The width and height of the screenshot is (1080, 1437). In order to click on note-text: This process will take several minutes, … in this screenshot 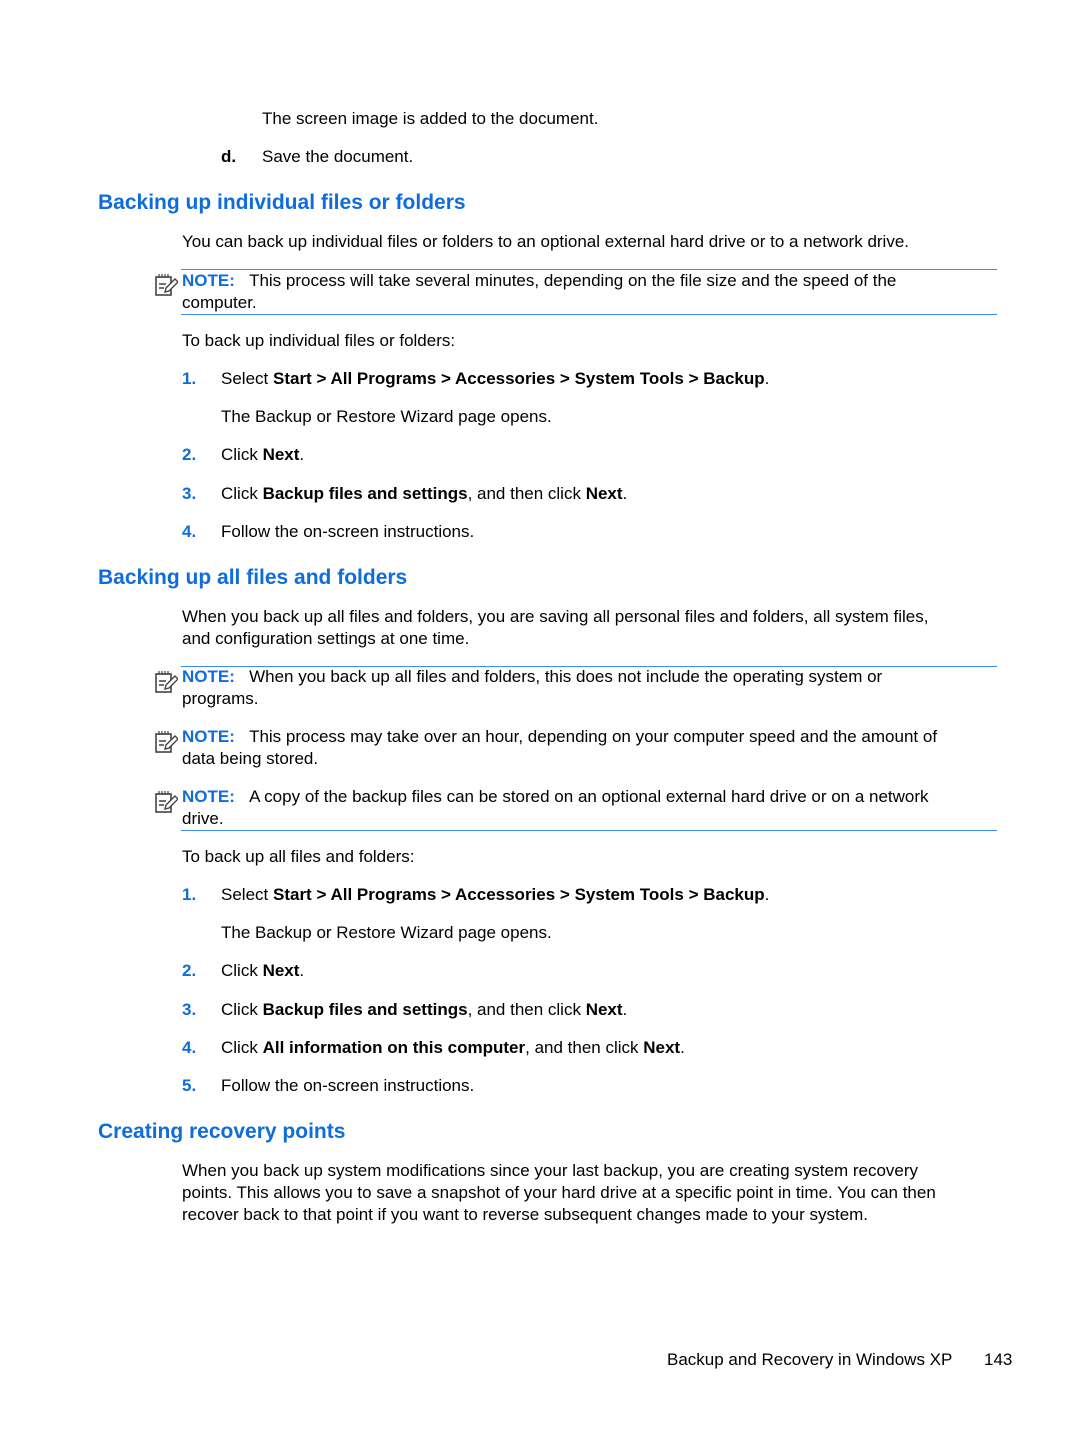, I will do `click(573, 280)`.